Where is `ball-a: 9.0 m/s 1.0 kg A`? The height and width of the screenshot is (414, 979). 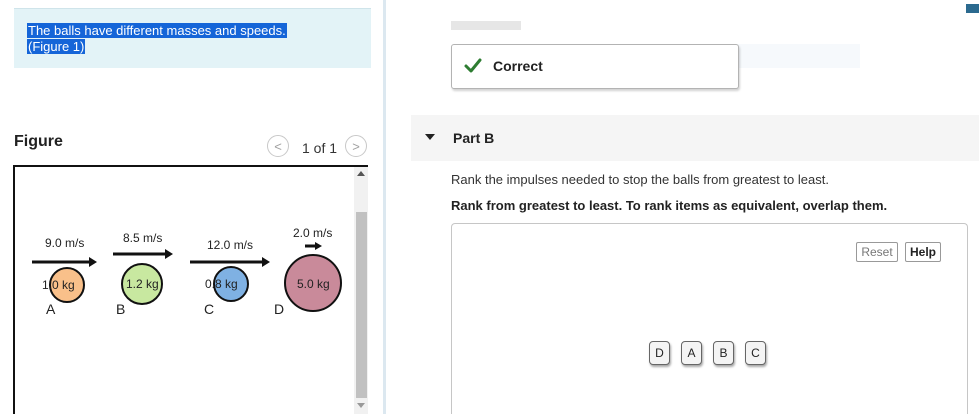 ball-a: 9.0 m/s 1.0 kg A is located at coordinates (64, 276).